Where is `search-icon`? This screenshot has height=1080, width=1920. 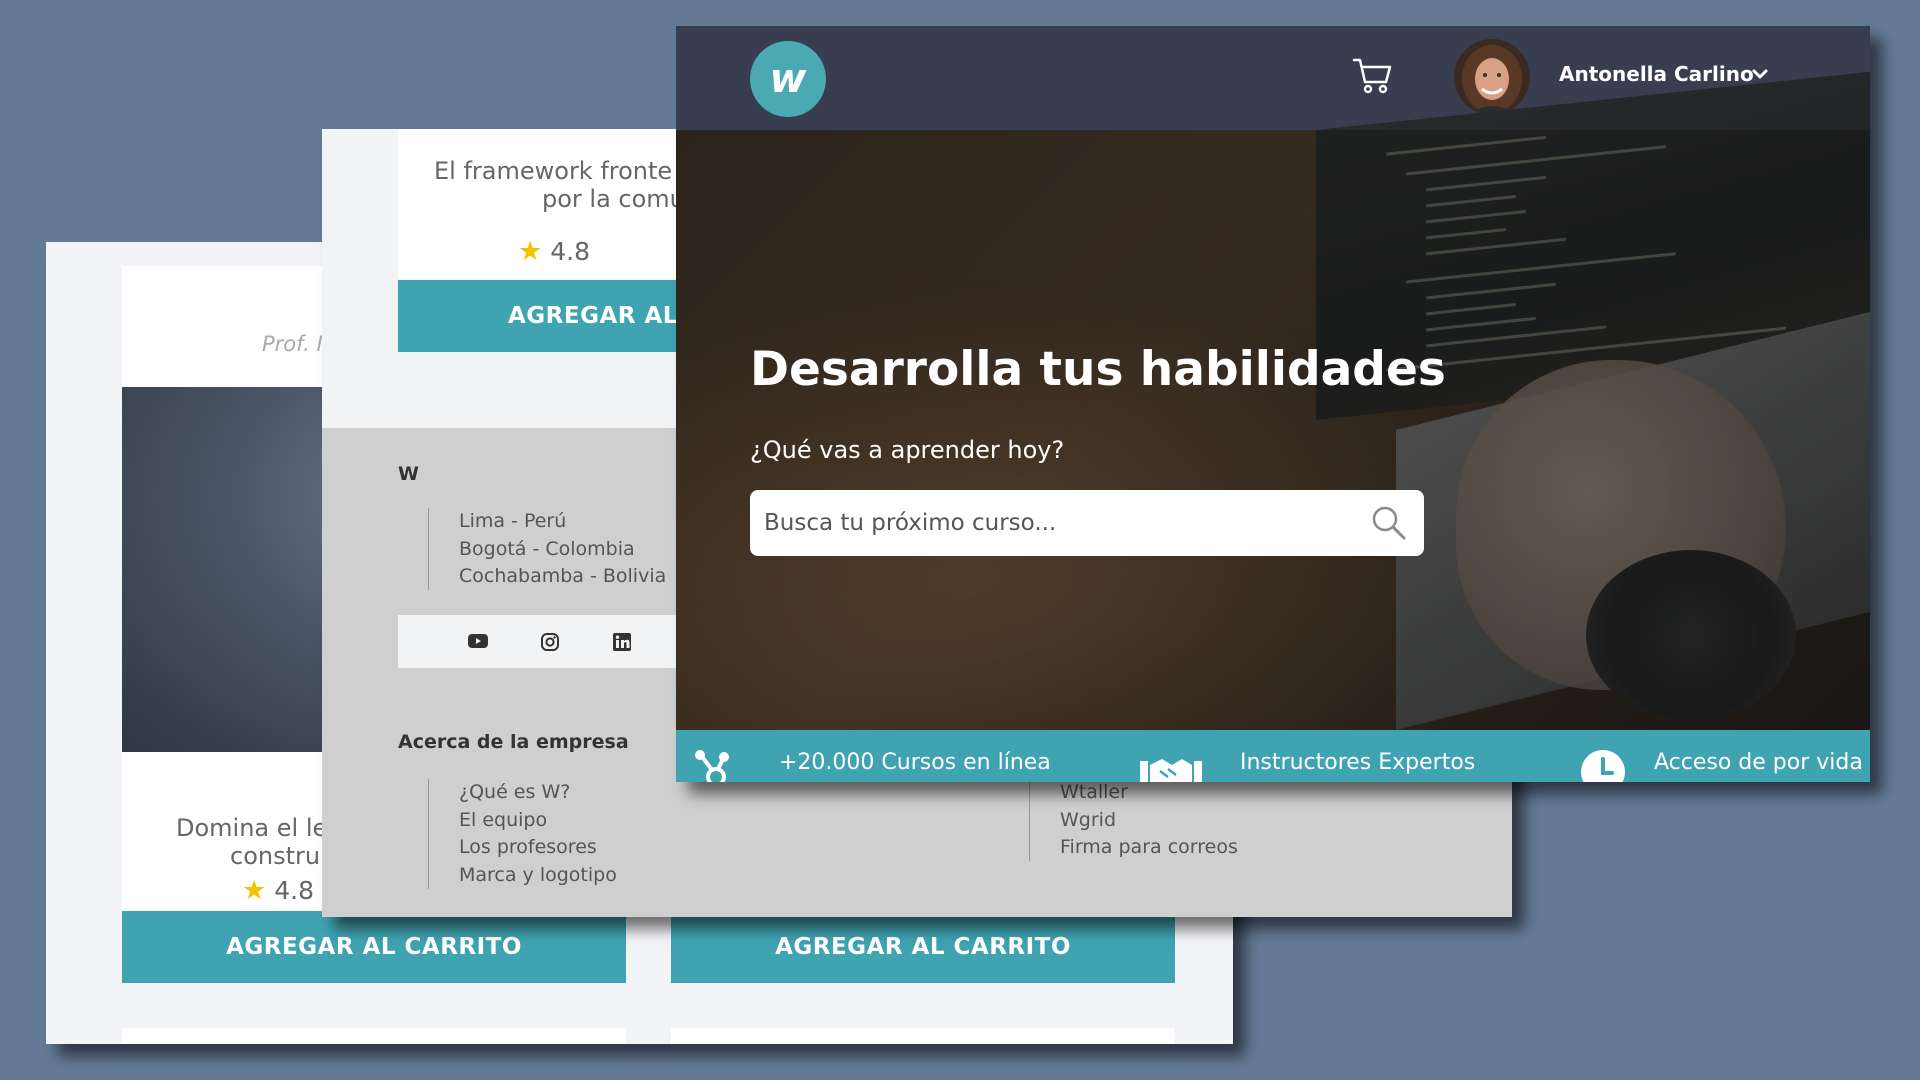 search-icon is located at coordinates (1389, 523).